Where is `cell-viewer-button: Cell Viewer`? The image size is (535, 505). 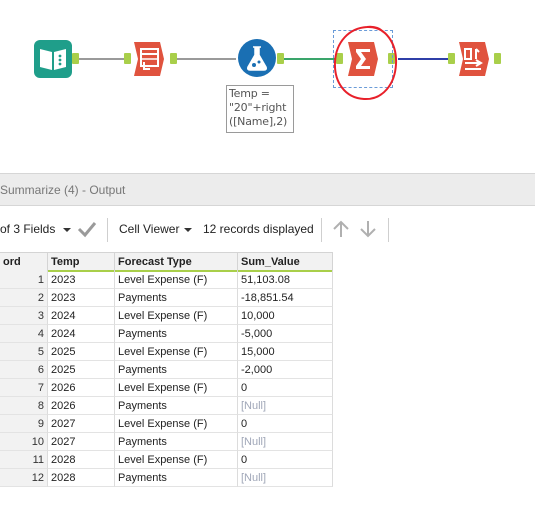 cell-viewer-button: Cell Viewer is located at coordinates (149, 229).